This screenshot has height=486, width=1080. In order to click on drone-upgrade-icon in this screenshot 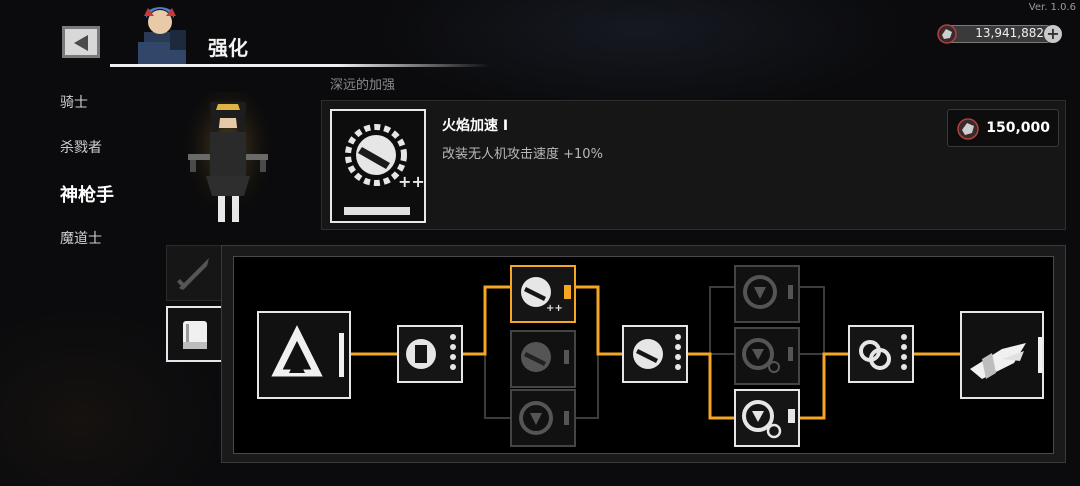, I will do `click(657, 352)`.